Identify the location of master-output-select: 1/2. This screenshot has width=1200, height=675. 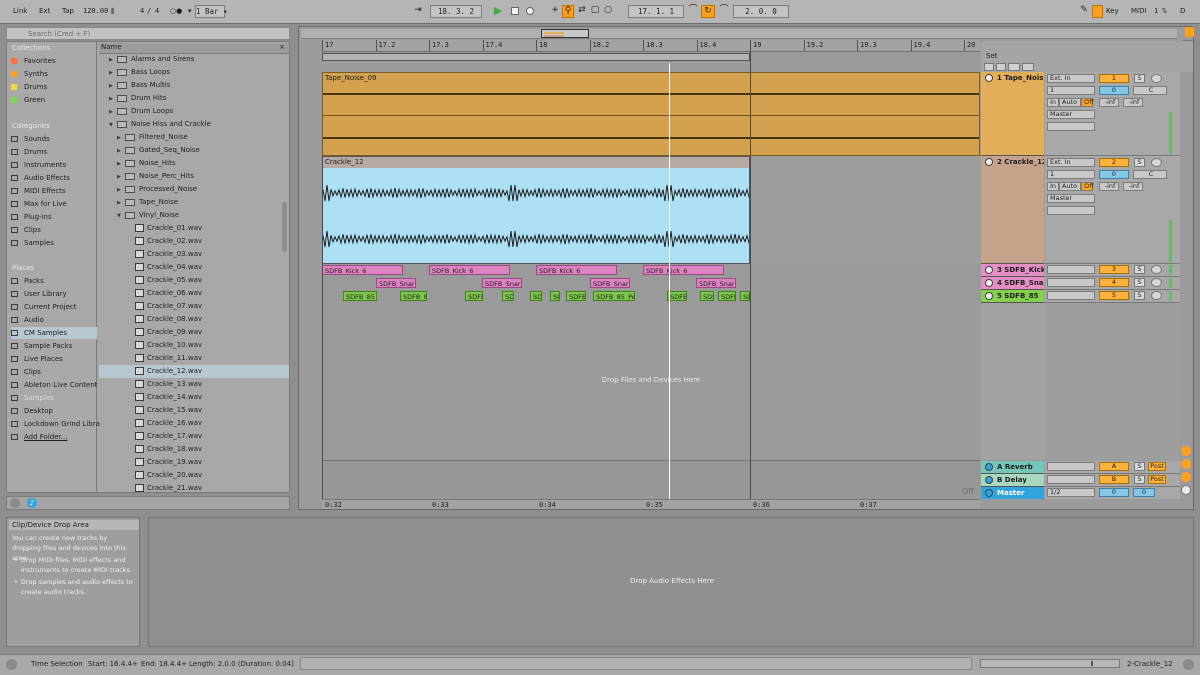
(1071, 492).